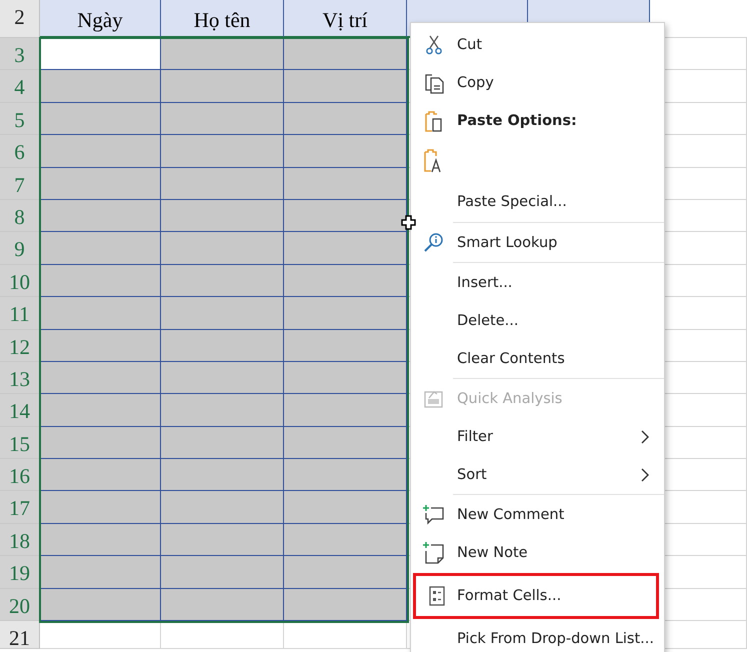  I want to click on row-header: 8, so click(20, 216).